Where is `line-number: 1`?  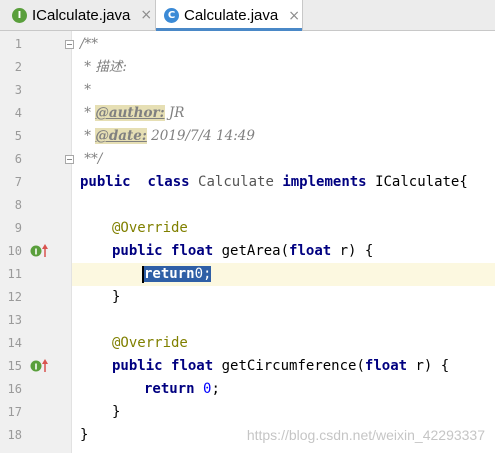
line-number: 1 is located at coordinates (18, 44).